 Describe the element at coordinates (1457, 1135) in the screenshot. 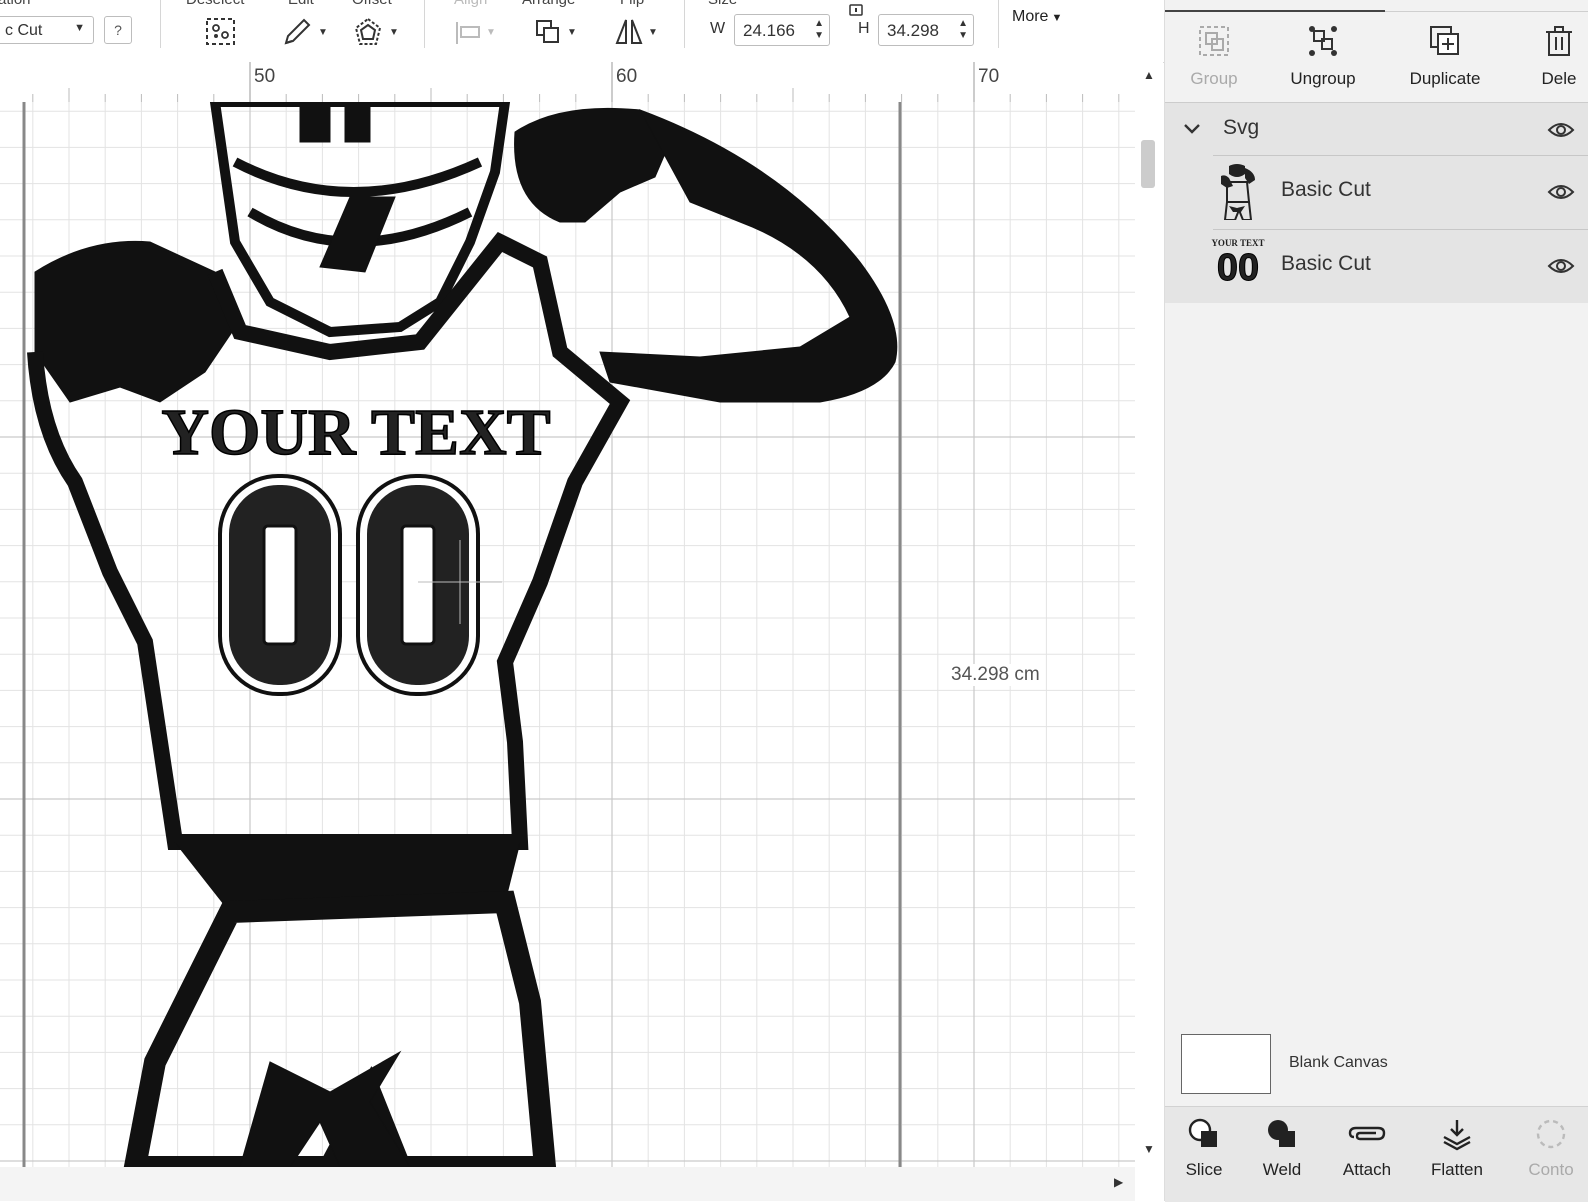

I see `flatten-icon` at that location.